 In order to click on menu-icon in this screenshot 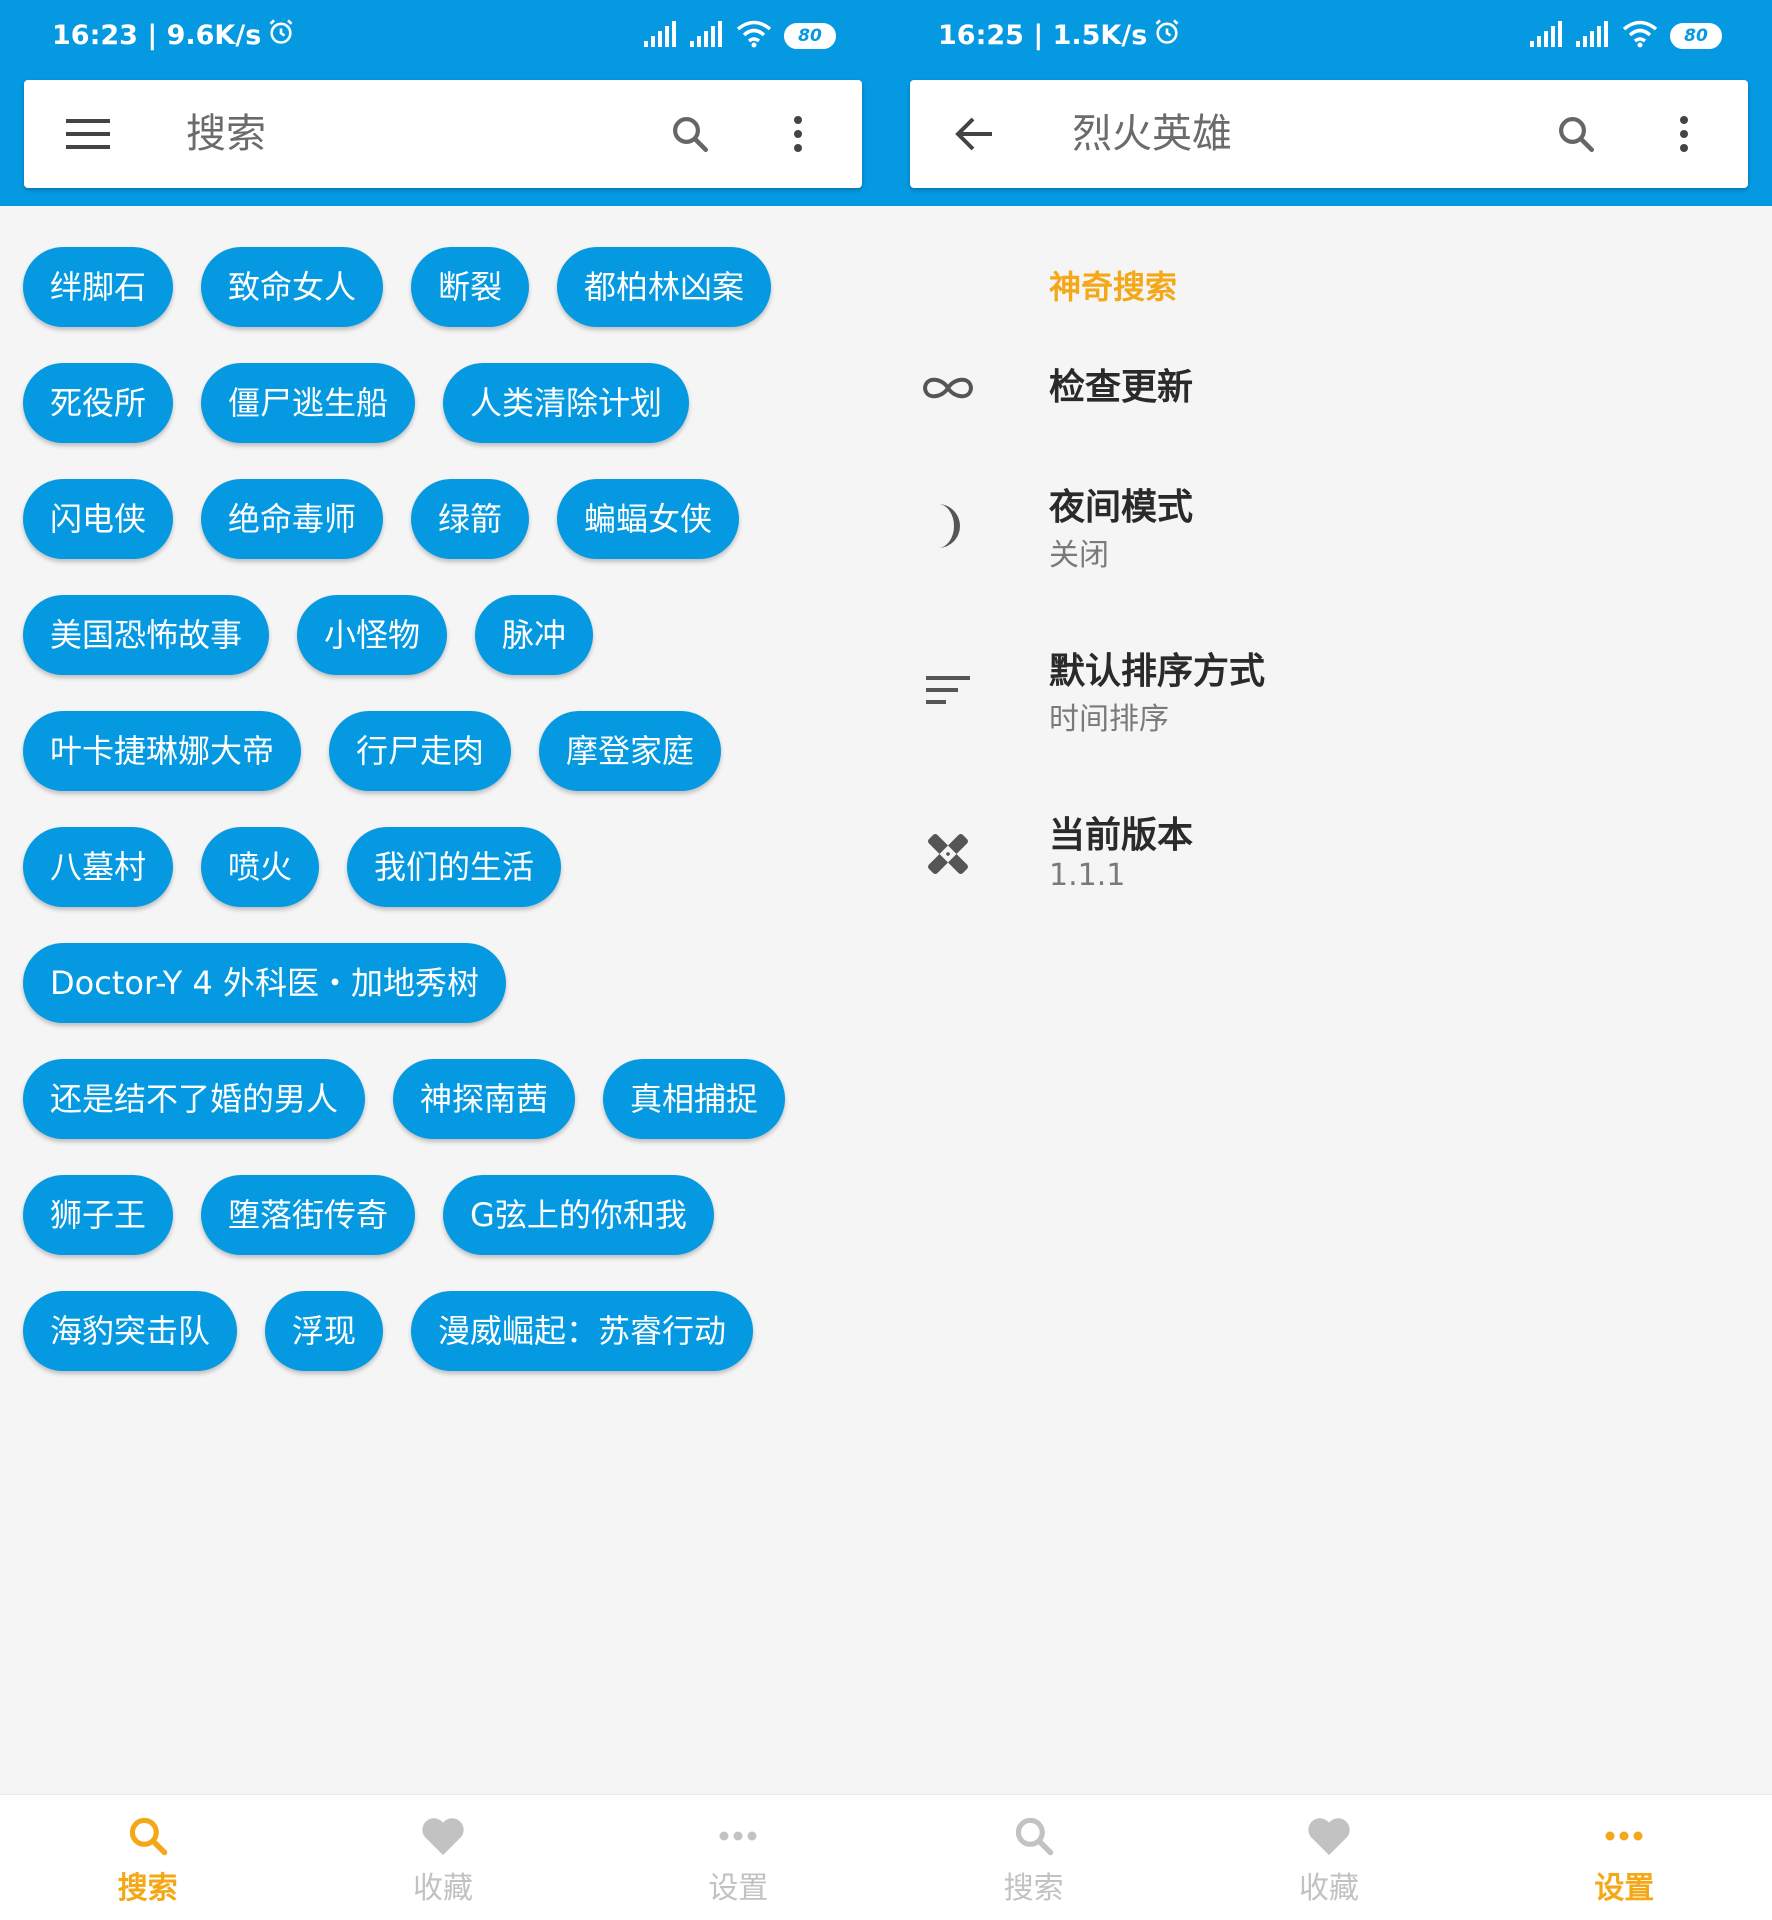, I will do `click(88, 134)`.